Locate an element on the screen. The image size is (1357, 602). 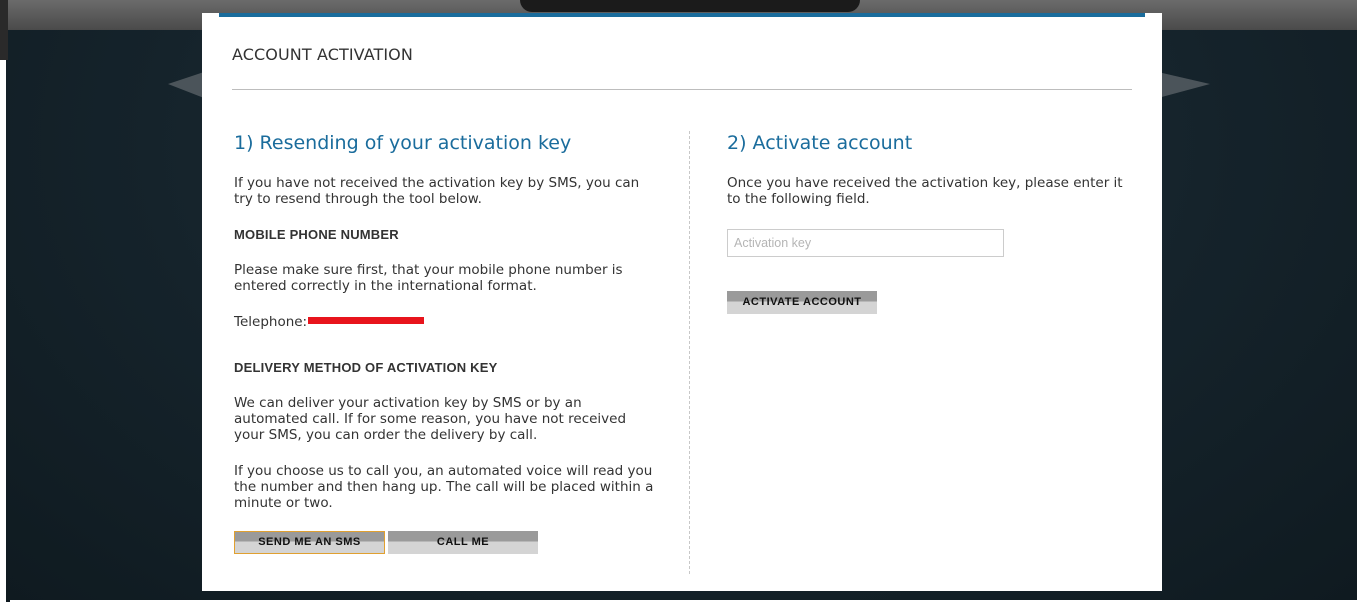
telephone-row: Telephone: is located at coordinates (329, 322).